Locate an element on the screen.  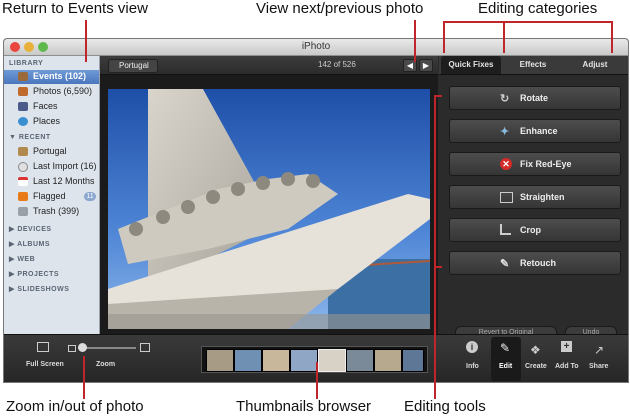
callout-line-editing-tools-top is located at coordinates (438, 96).